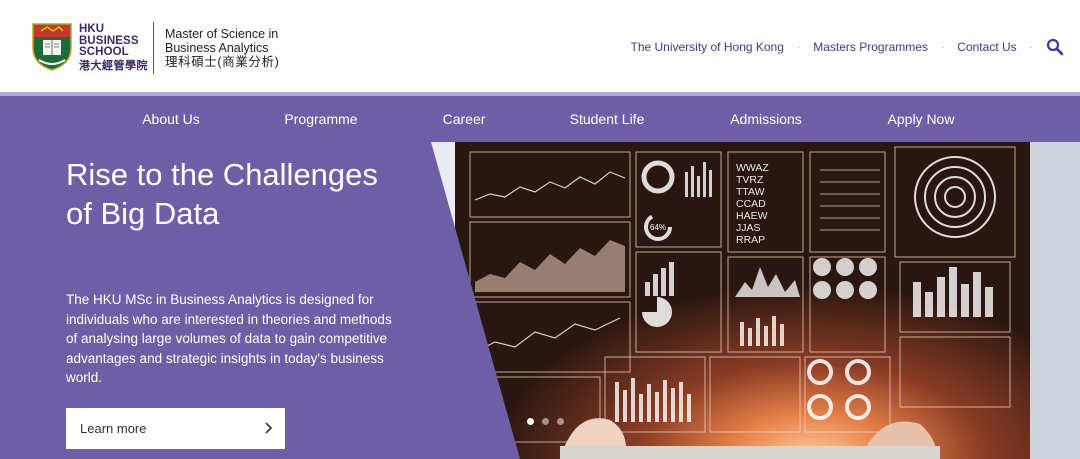 This screenshot has width=1080, height=459. What do you see at coordinates (748, 228) in the screenshot?
I see `photo-ticker-text: JJAS` at bounding box center [748, 228].